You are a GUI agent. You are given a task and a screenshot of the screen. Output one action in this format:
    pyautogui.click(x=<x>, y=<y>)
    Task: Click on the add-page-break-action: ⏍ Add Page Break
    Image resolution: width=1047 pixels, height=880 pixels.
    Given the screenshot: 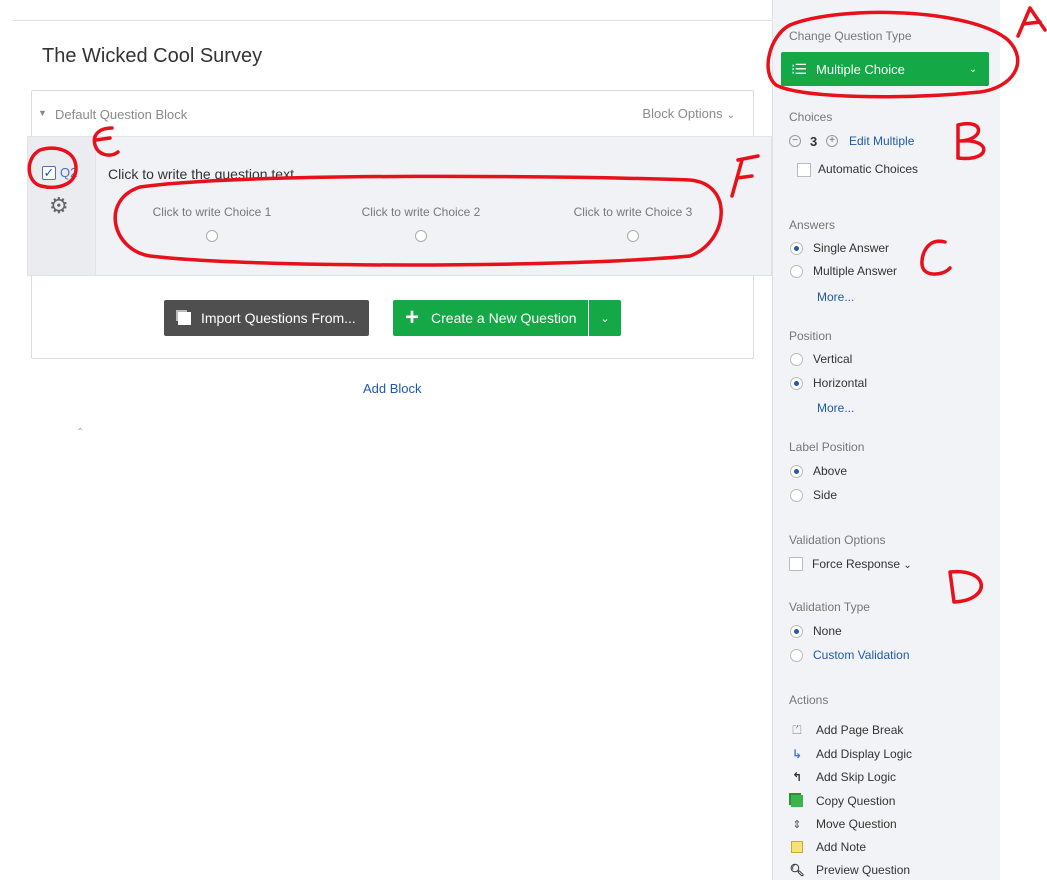 What is the action you would take?
    pyautogui.click(x=846, y=730)
    